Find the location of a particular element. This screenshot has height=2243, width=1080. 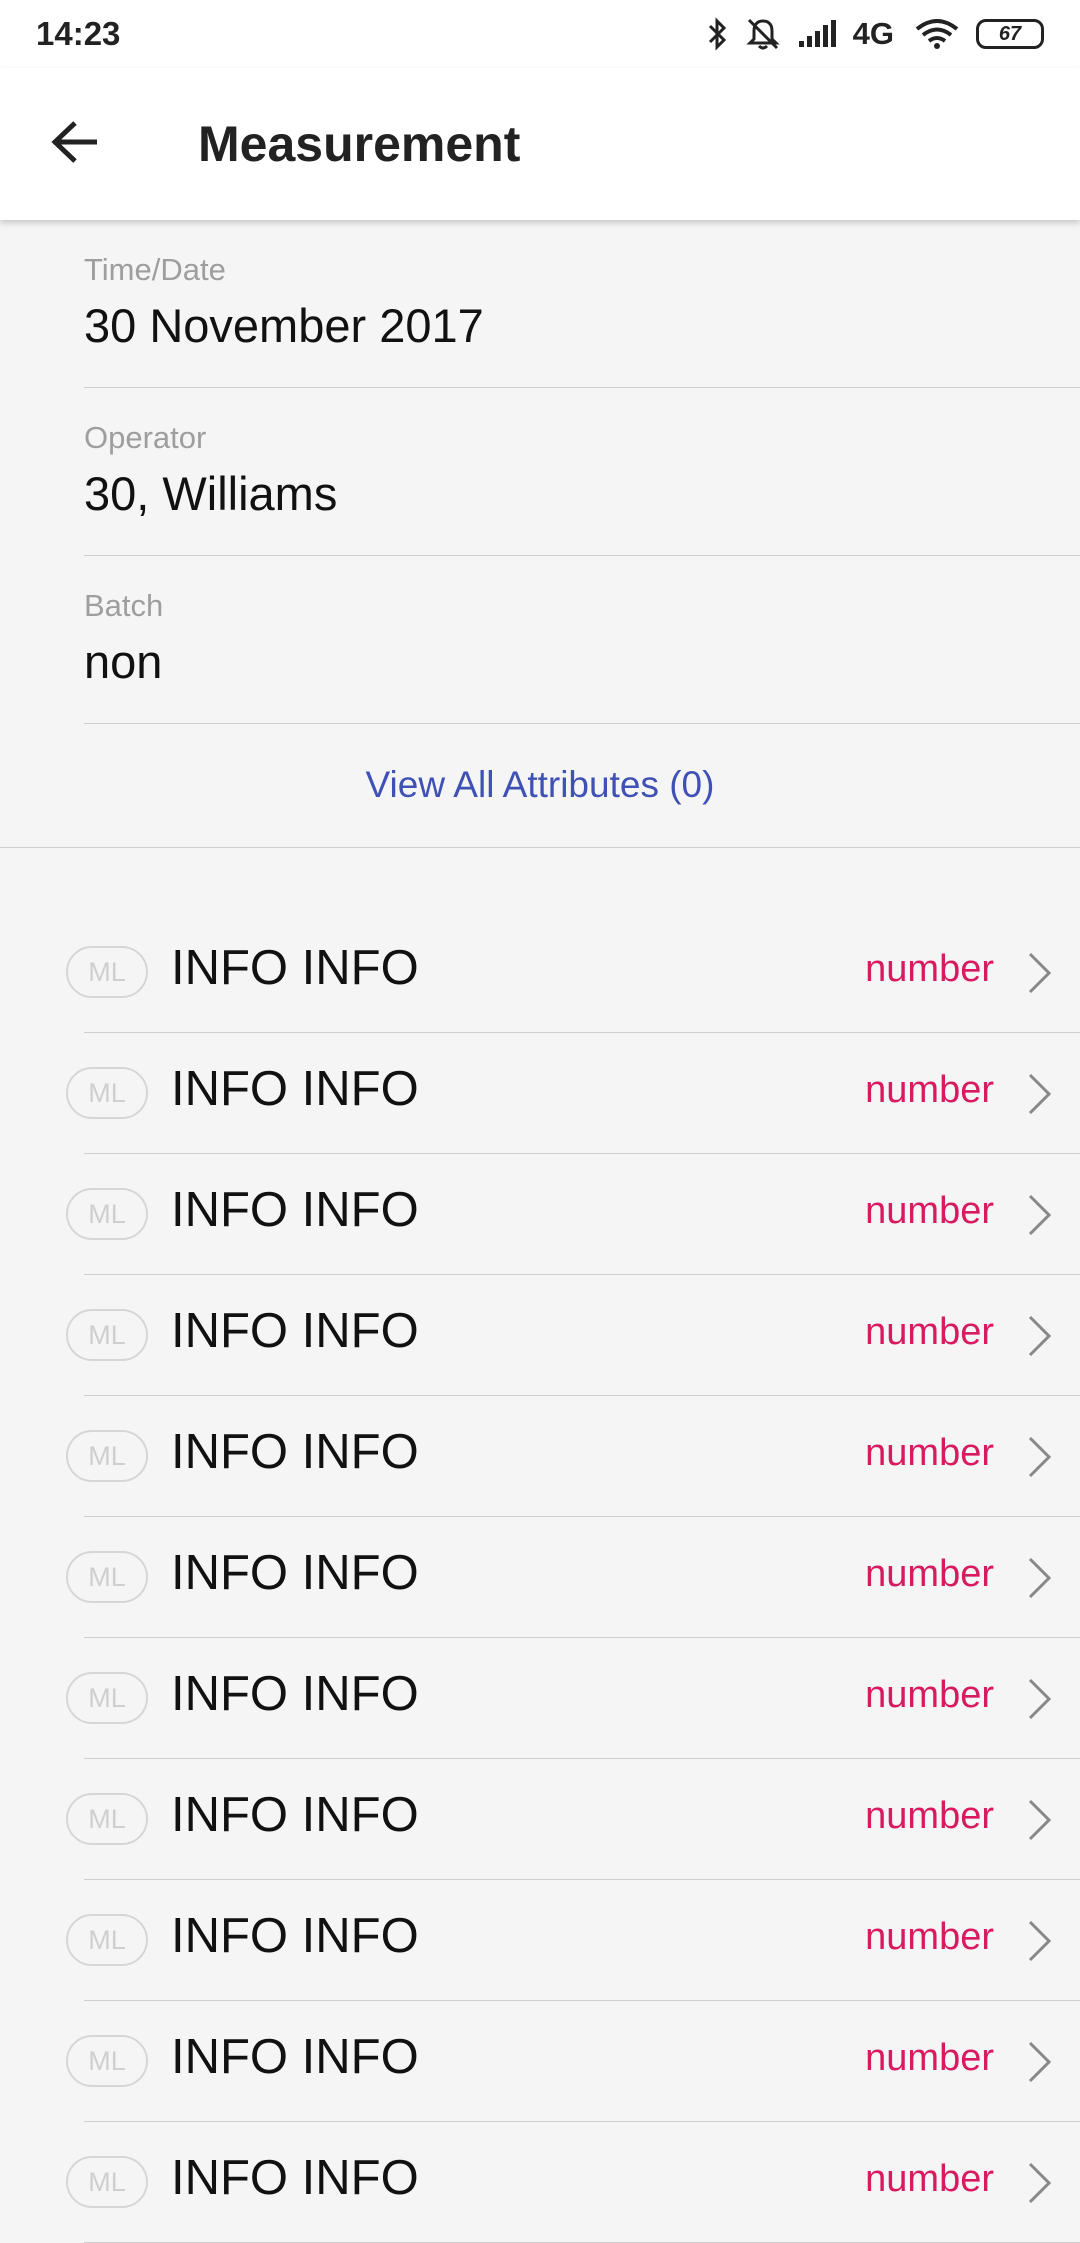

field-batch: Batch non is located at coordinates (582, 640).